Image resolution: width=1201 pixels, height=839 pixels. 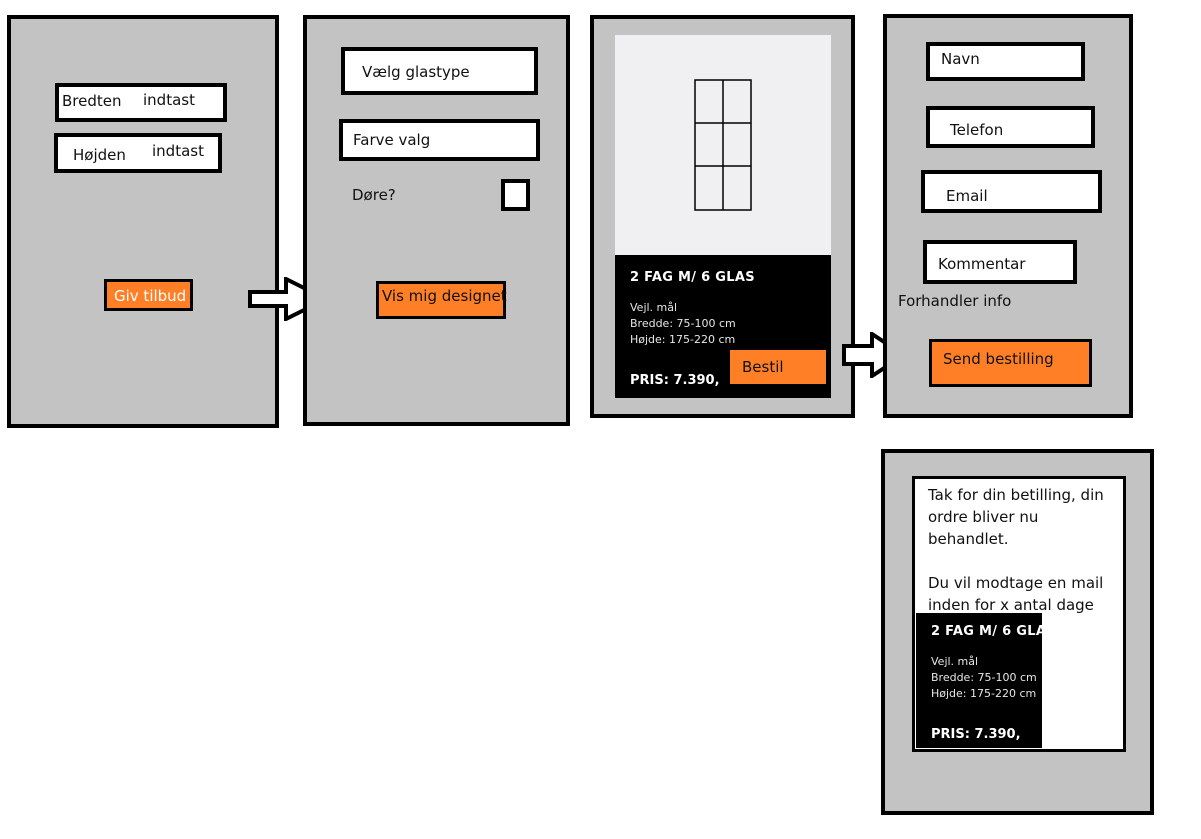 What do you see at coordinates (955, 301) in the screenshot?
I see `dealer-info: Forhandler info` at bounding box center [955, 301].